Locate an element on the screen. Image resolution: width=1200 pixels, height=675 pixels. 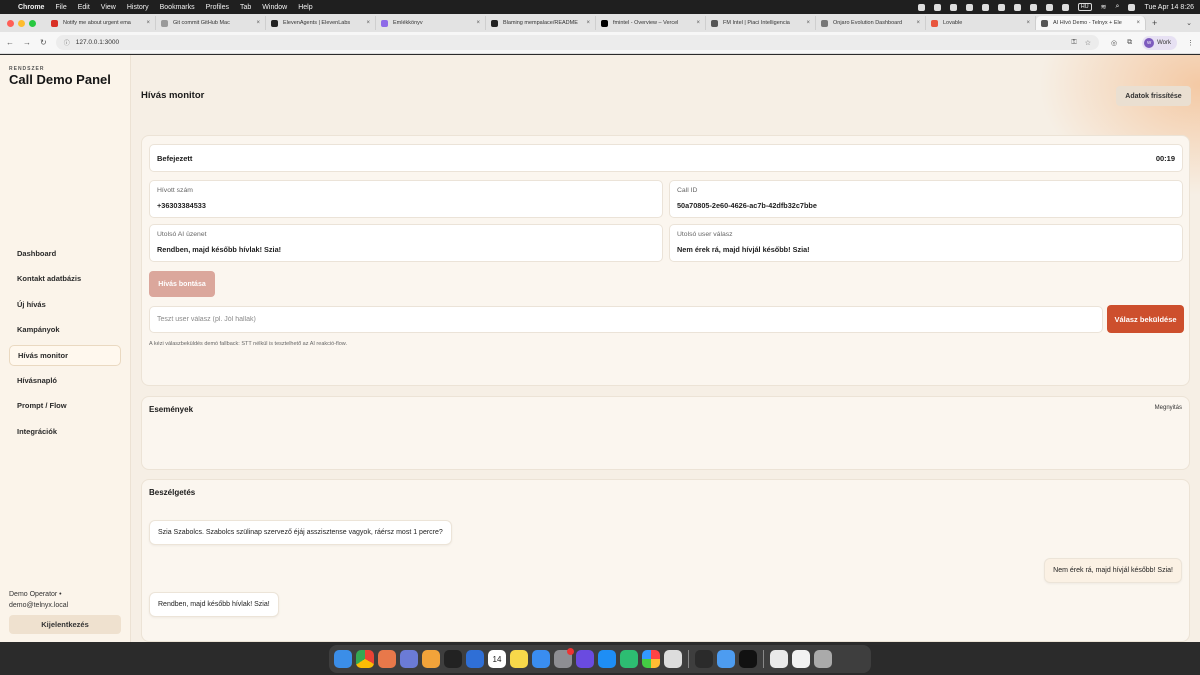
password-key-icon: ⚿ is located at coordinates (1073, 43).